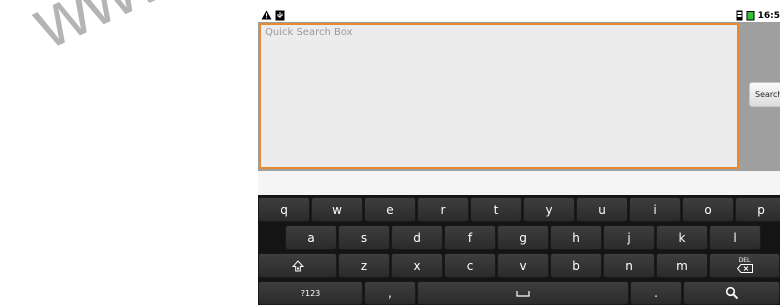 Image resolution: width=780 pixels, height=305 pixels. I want to click on search-key, so click(731, 293).